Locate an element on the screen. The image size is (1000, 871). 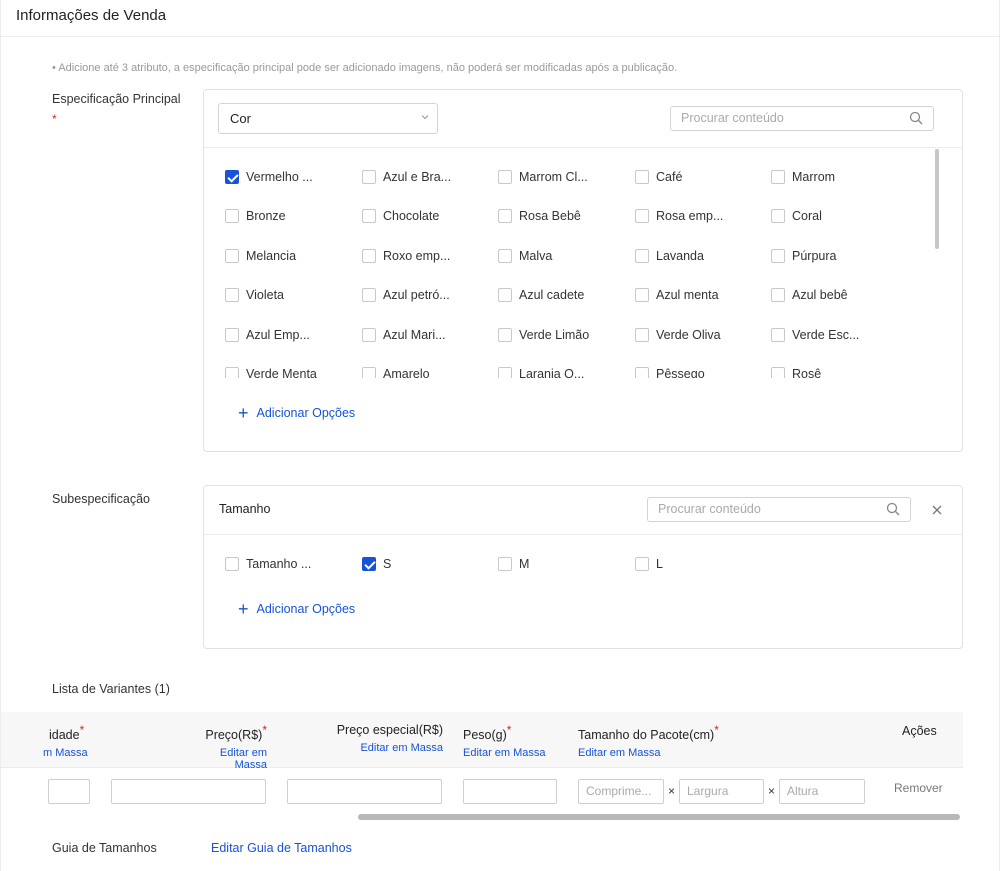
col-quantity-bulk-edit: m Massa is located at coordinates (65, 753).